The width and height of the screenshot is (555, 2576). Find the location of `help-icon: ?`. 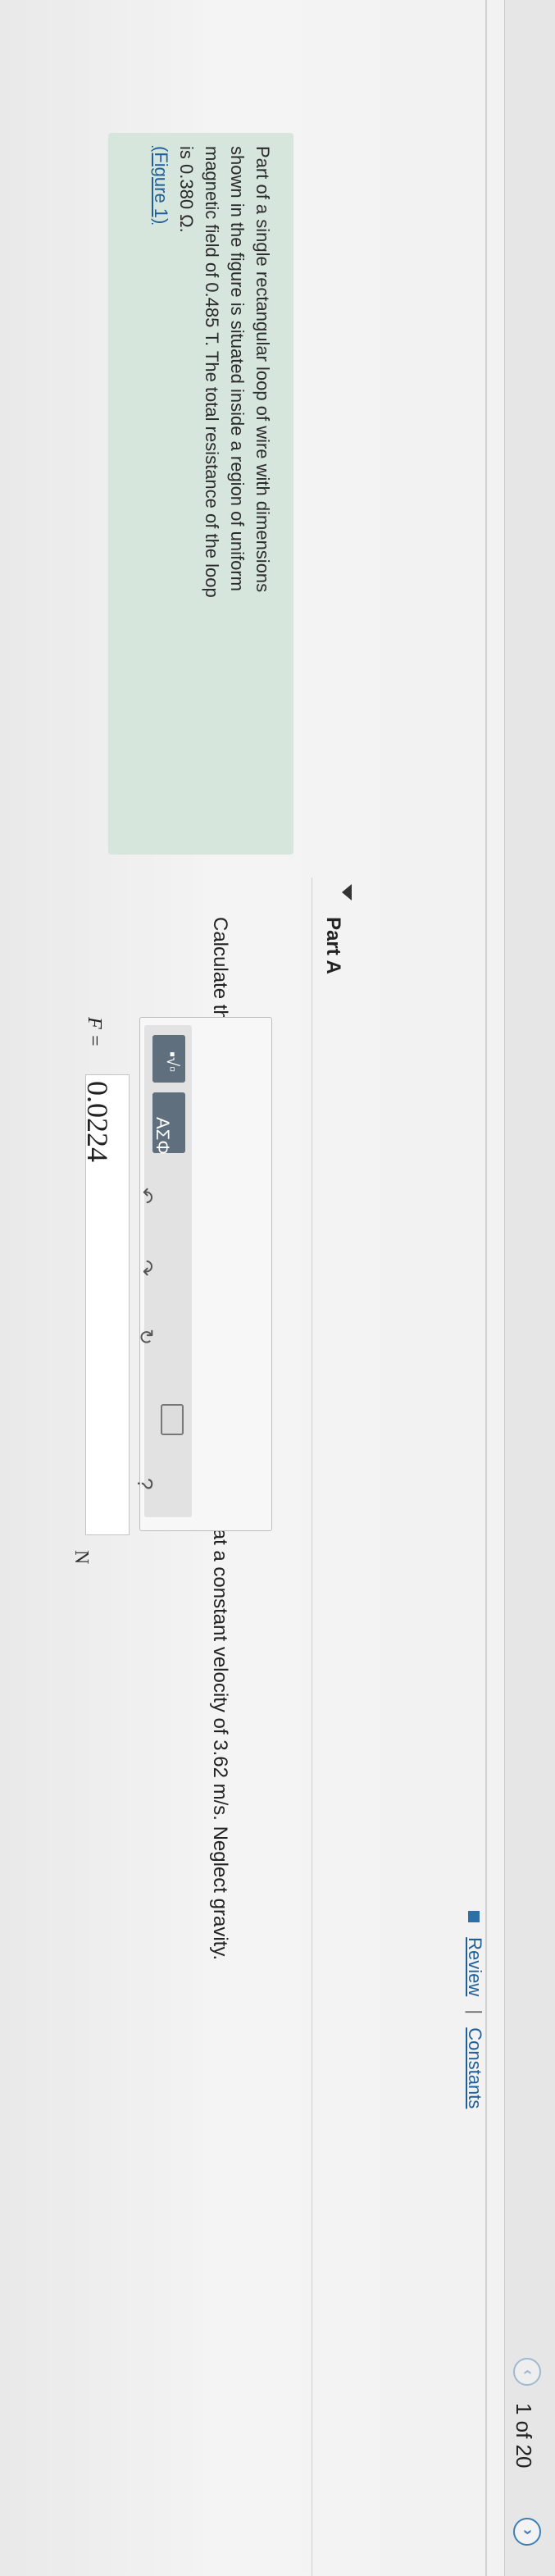

help-icon: ? is located at coordinates (144, 1483).